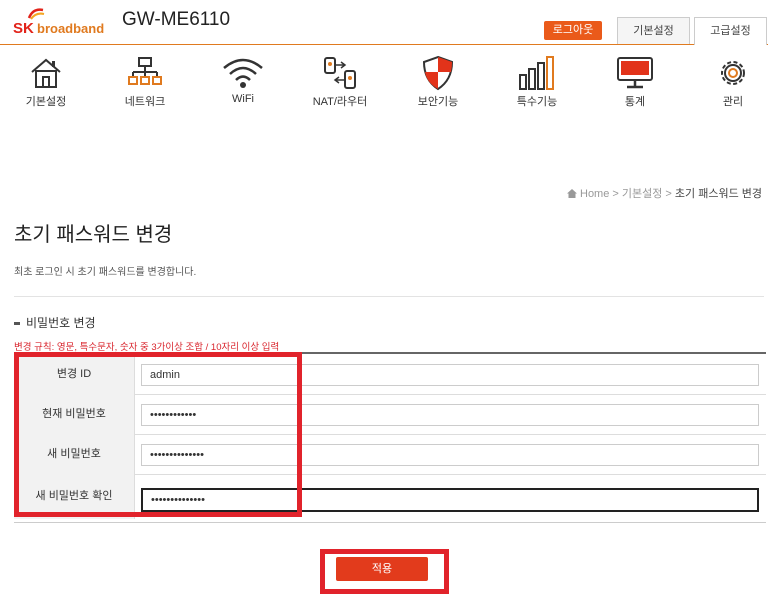 Image resolution: width=768 pixels, height=601 pixels. What do you see at coordinates (653, 30) in the screenshot?
I see `tab-basic-settings: 기본설정` at bounding box center [653, 30].